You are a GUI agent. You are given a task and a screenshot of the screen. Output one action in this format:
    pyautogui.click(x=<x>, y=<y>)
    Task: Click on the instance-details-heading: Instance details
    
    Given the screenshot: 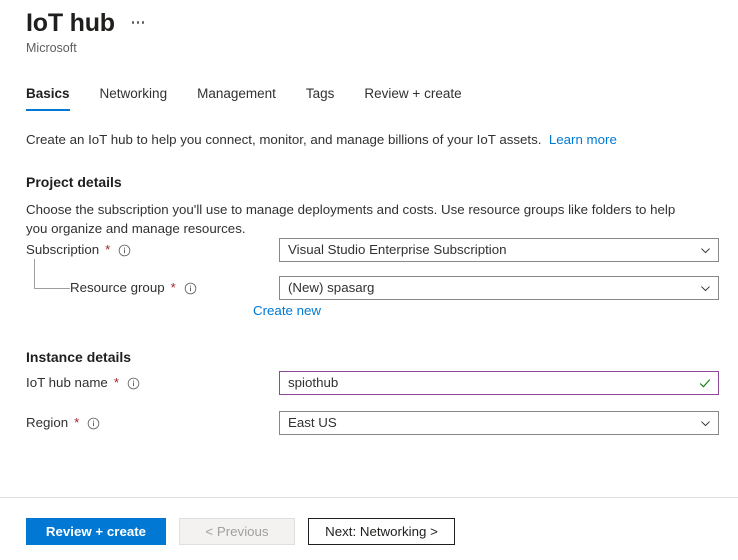 What is the action you would take?
    pyautogui.click(x=79, y=357)
    